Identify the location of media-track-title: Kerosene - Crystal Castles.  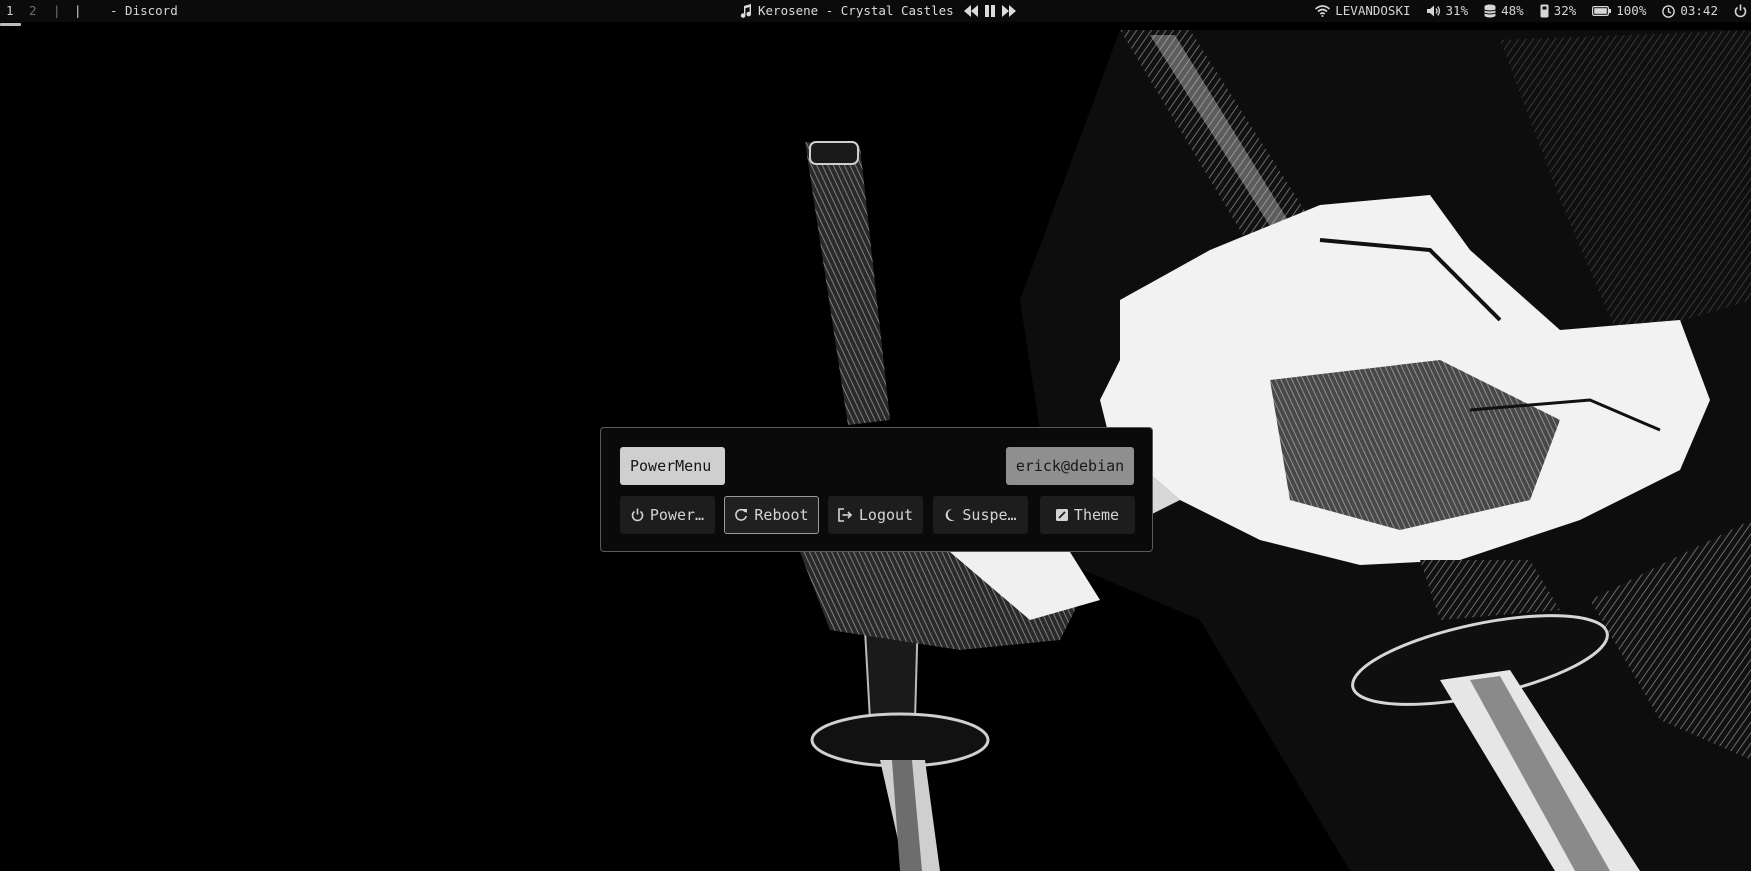
(856, 10).